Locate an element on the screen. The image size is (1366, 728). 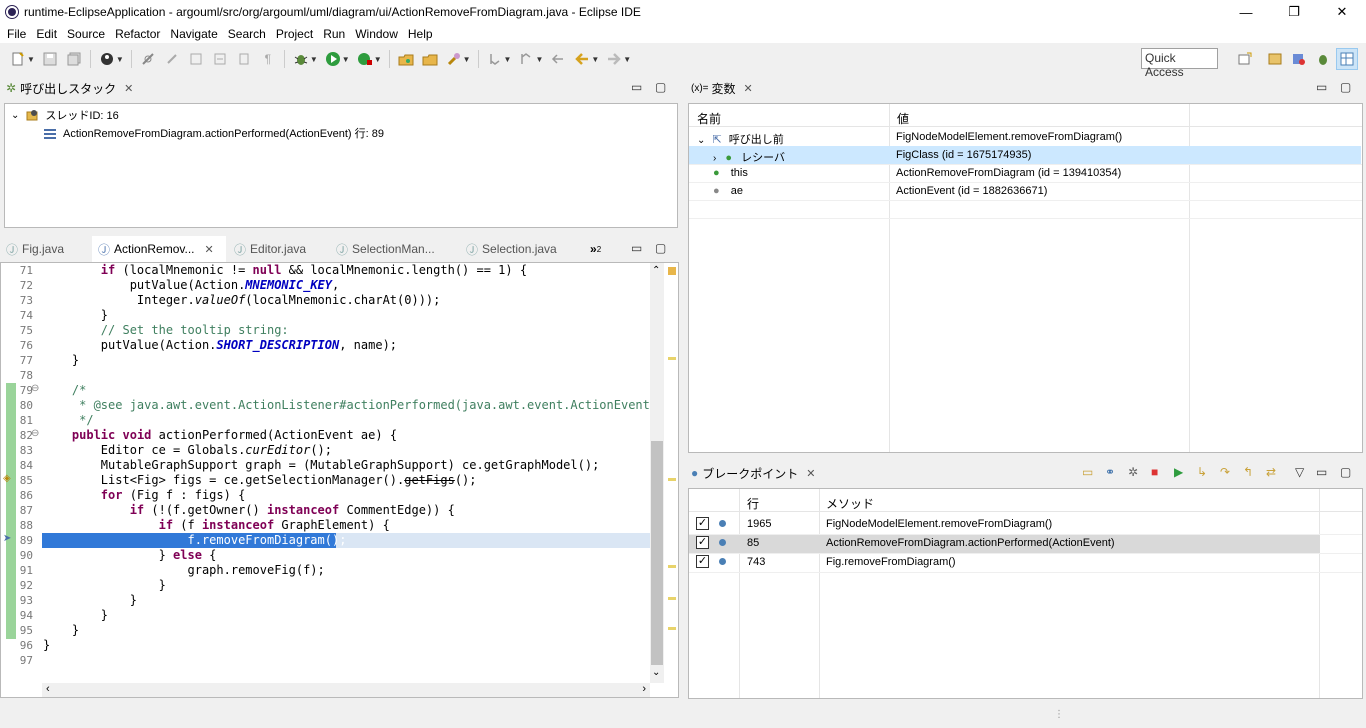
horizontal-scrollbar: ‹ › is located at coordinates (346, 690).